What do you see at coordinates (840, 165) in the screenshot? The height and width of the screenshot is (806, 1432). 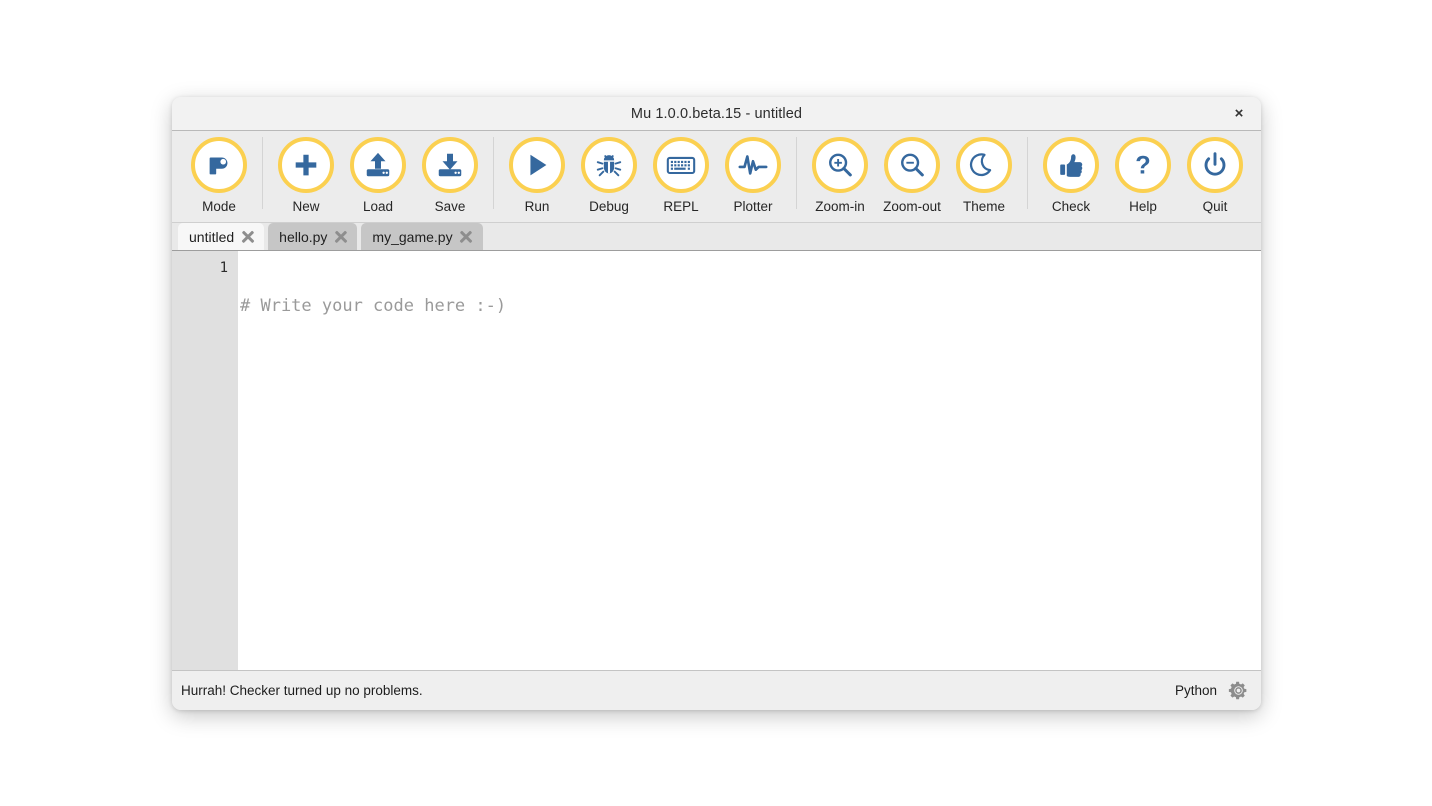 I see `magnifier-plus-icon` at bounding box center [840, 165].